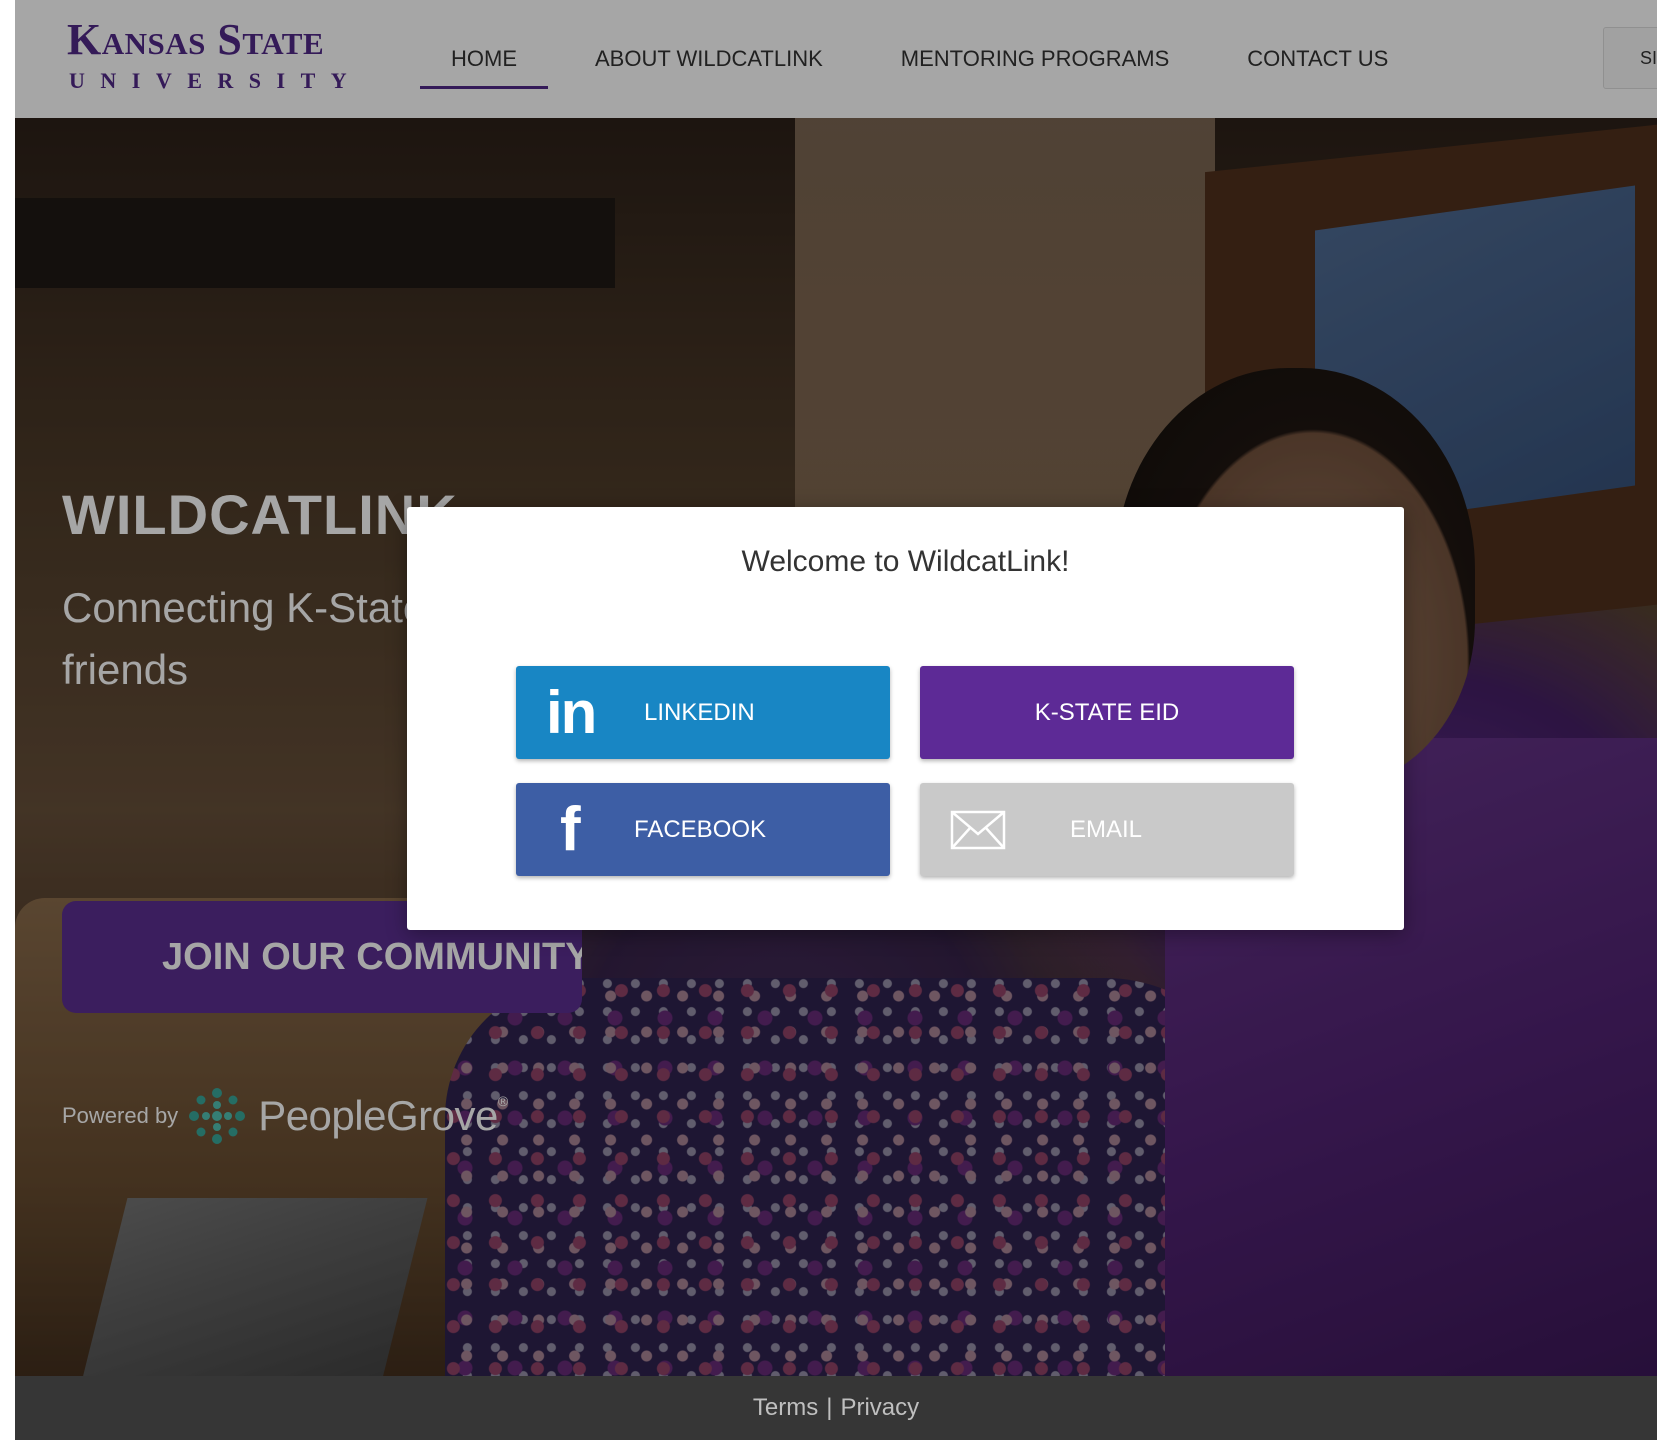 Image resolution: width=1657 pixels, height=1440 pixels. Describe the element at coordinates (700, 829) in the screenshot. I see `facebook-button-label: FACEBOOK` at that location.